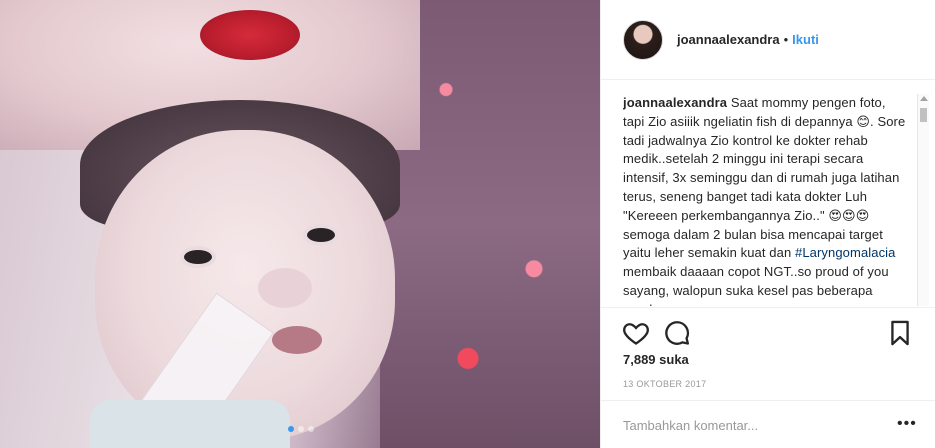 The image size is (935, 448). What do you see at coordinates (805, 39) in the screenshot?
I see `follow-button: Ikuti` at bounding box center [805, 39].